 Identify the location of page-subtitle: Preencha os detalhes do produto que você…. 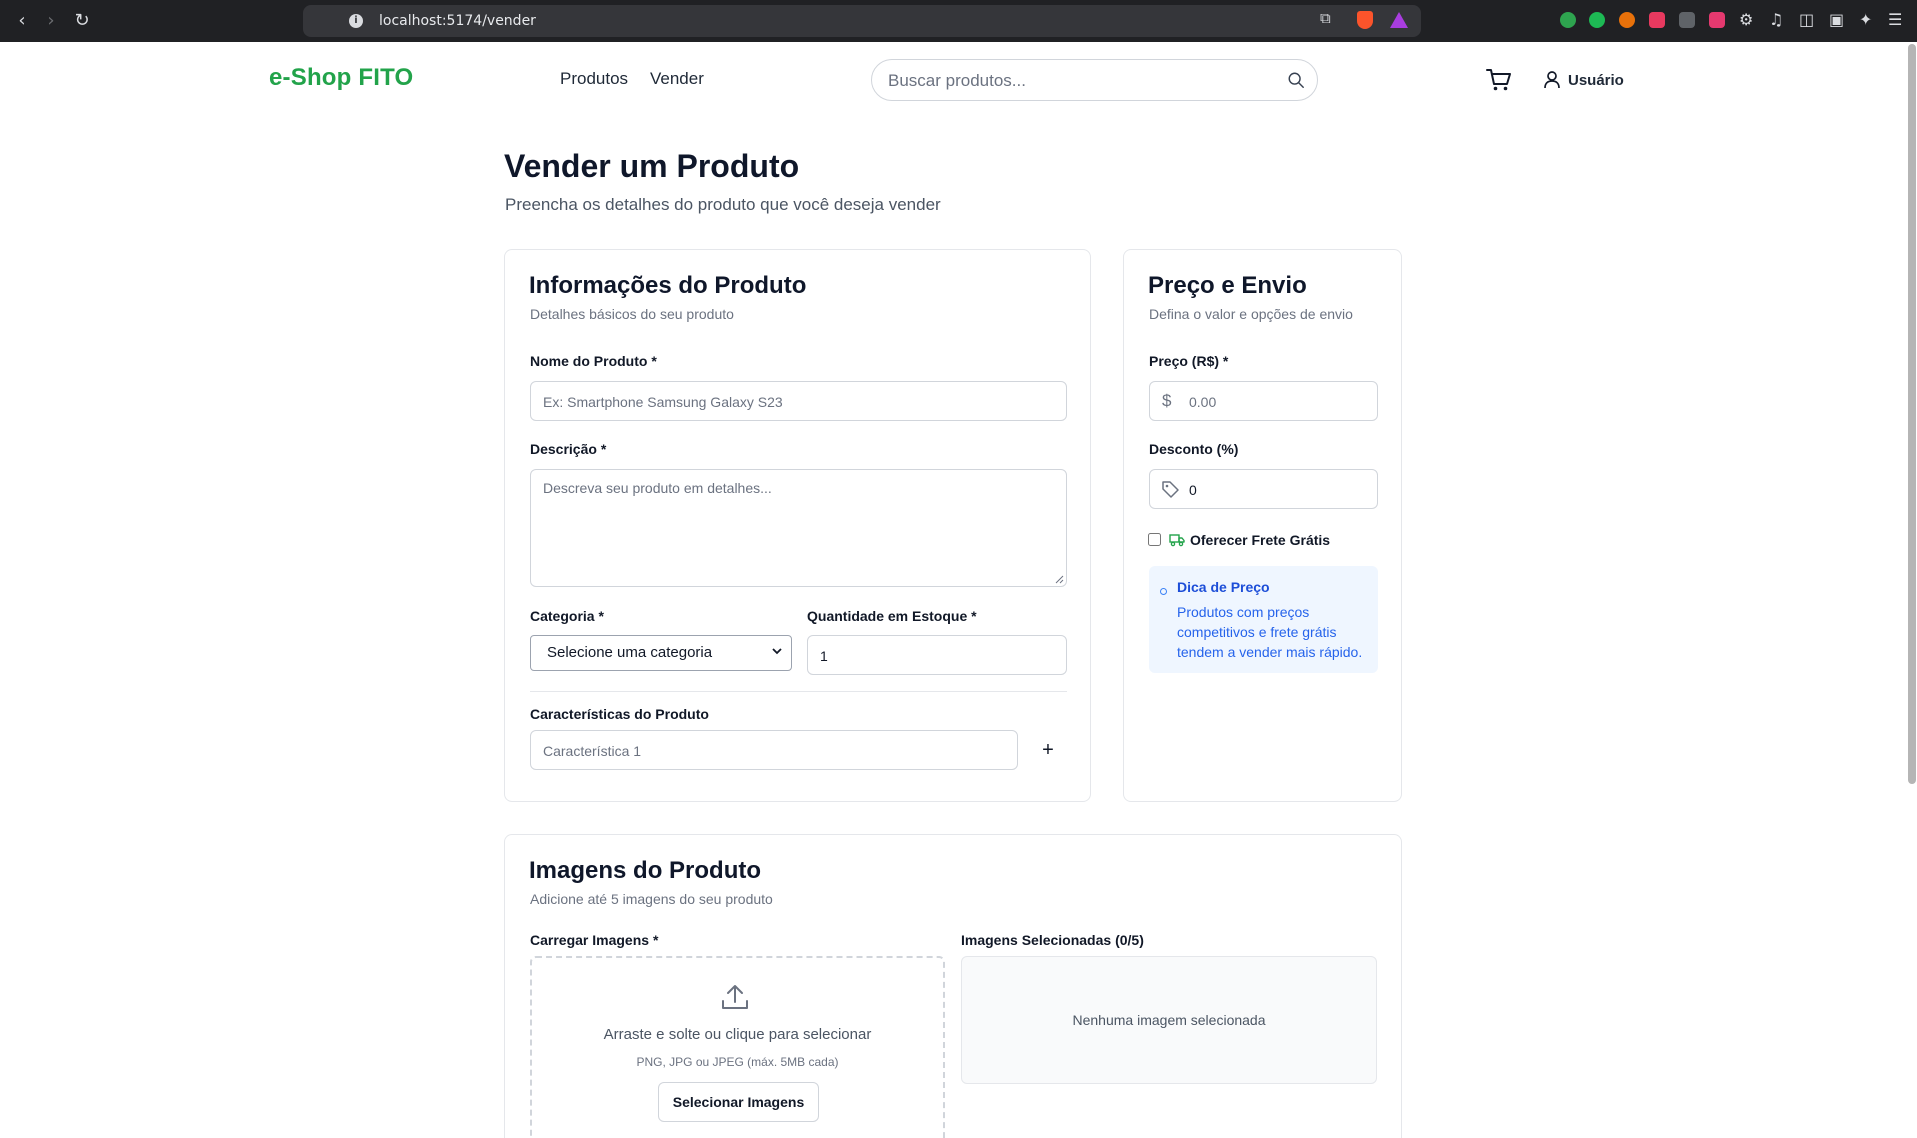
(723, 204).